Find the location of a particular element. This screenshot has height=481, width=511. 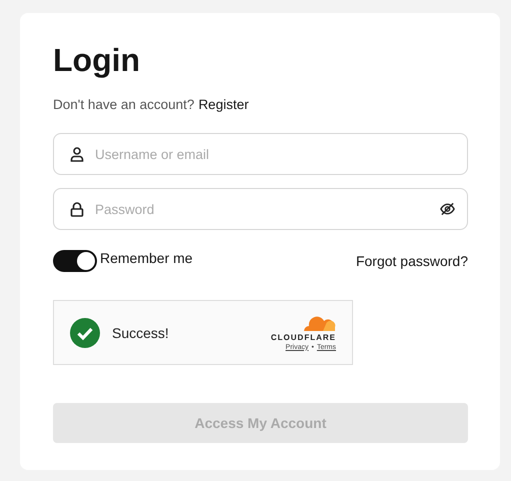

register-link: Register is located at coordinates (223, 104).